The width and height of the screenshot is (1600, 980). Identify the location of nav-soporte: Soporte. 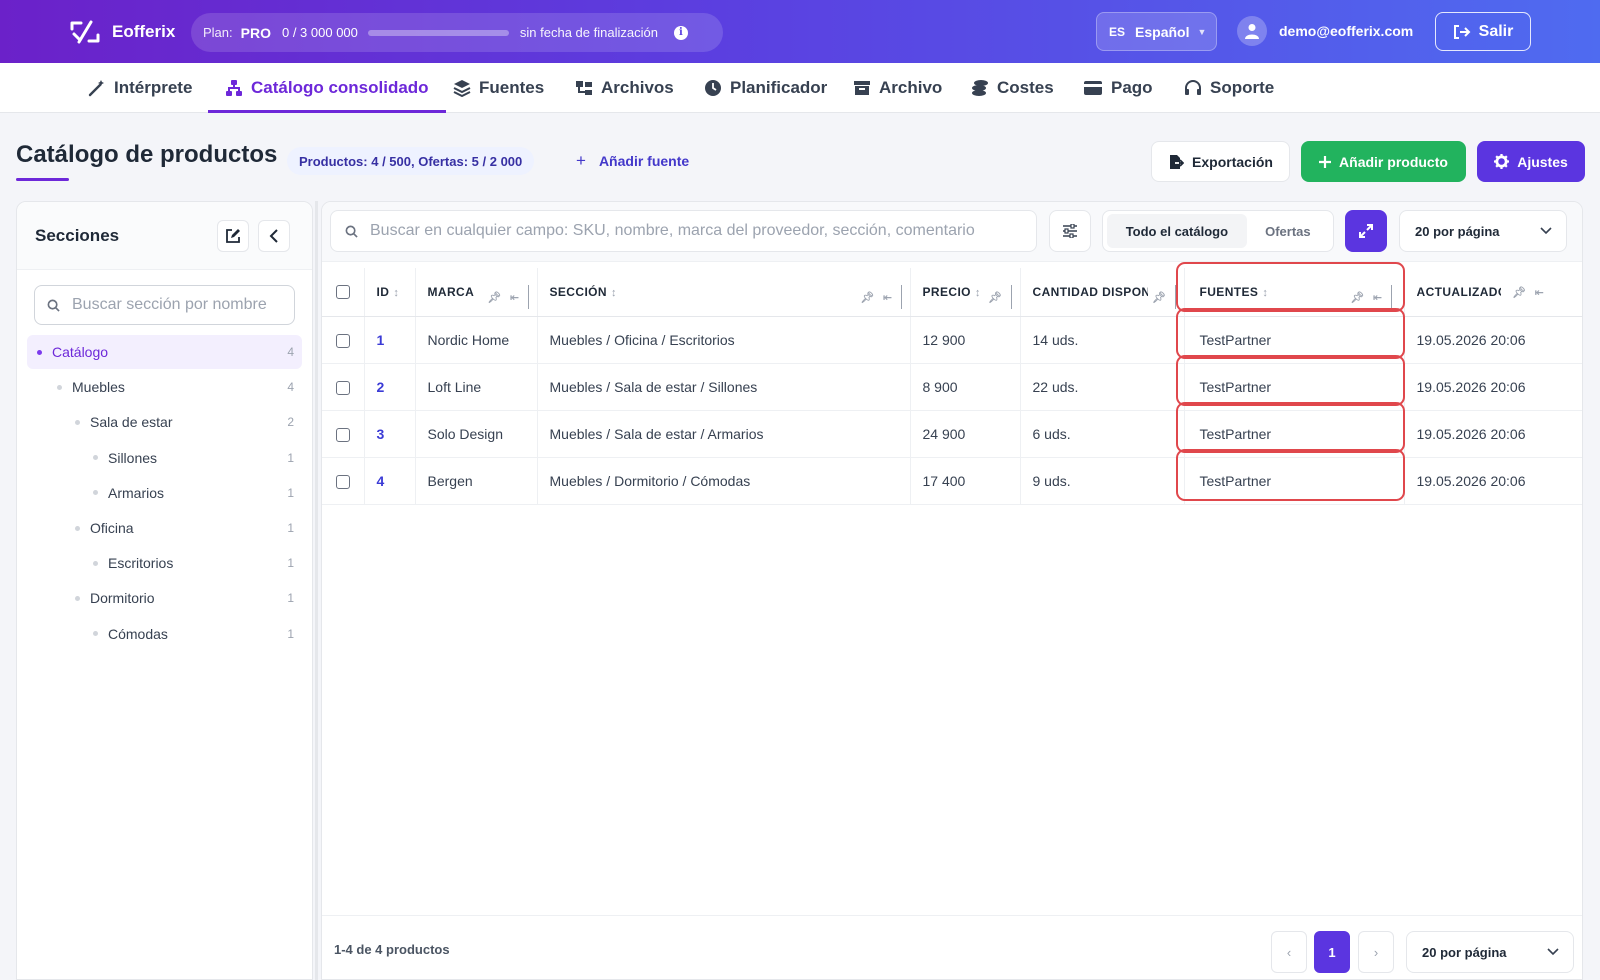
(1229, 88).